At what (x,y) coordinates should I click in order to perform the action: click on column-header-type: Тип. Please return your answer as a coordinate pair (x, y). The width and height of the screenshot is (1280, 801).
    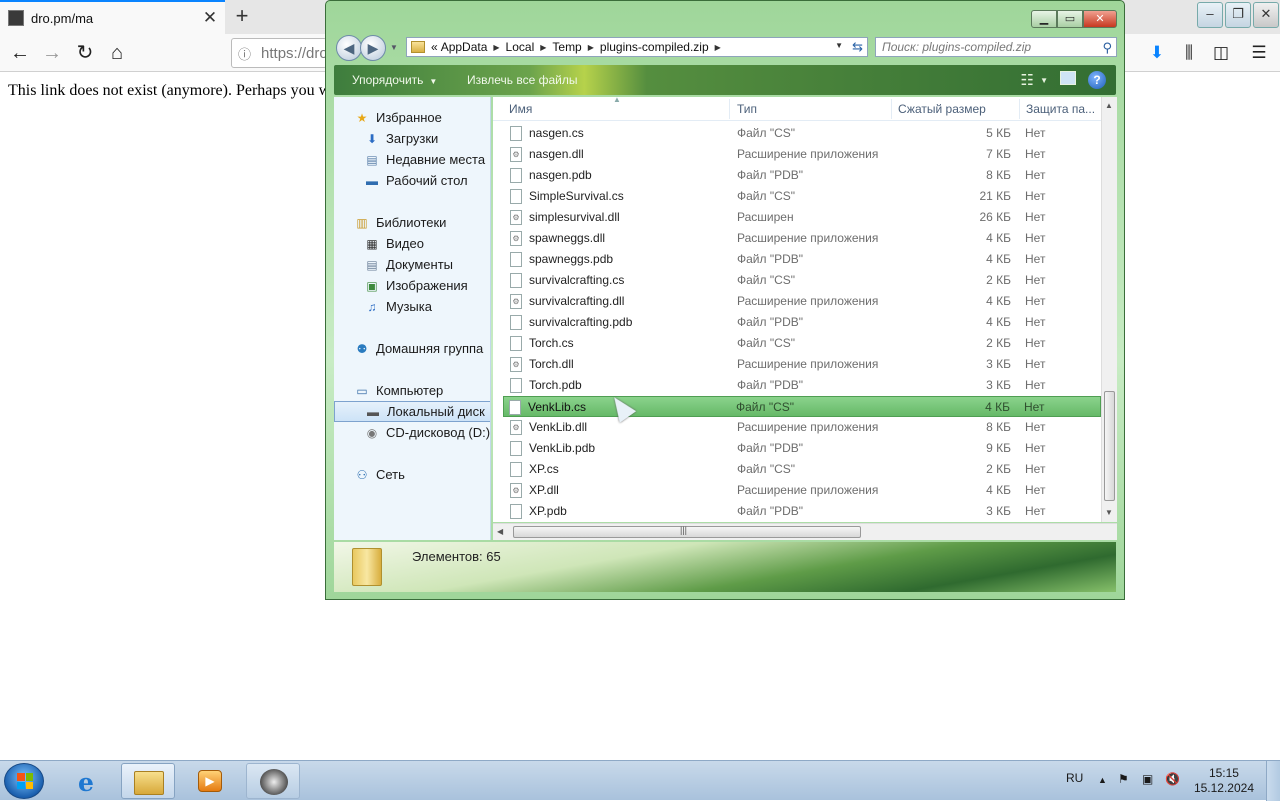
    Looking at the image, I should click on (747, 109).